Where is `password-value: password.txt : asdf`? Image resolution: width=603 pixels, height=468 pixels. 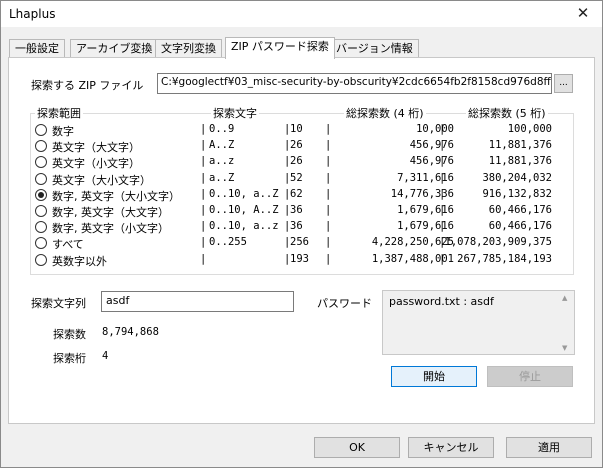
password-value: password.txt : asdf is located at coordinates (441, 301).